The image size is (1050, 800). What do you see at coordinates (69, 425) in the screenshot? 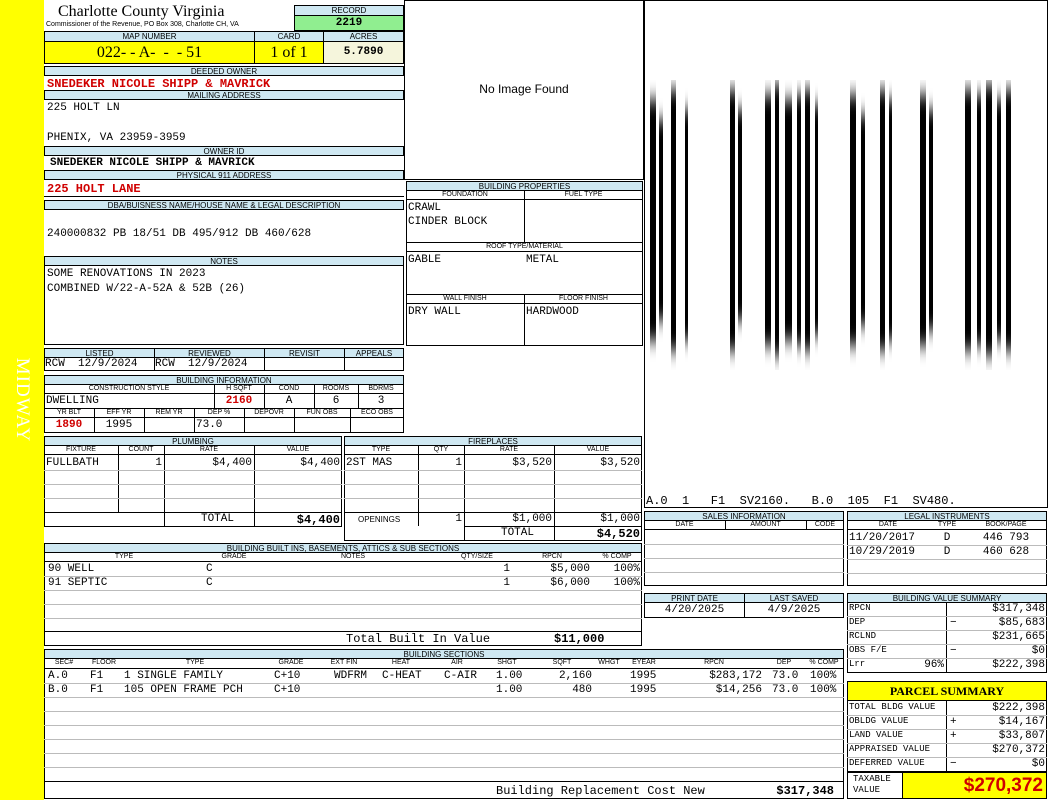
I see `yrblt-value: 1890` at bounding box center [69, 425].